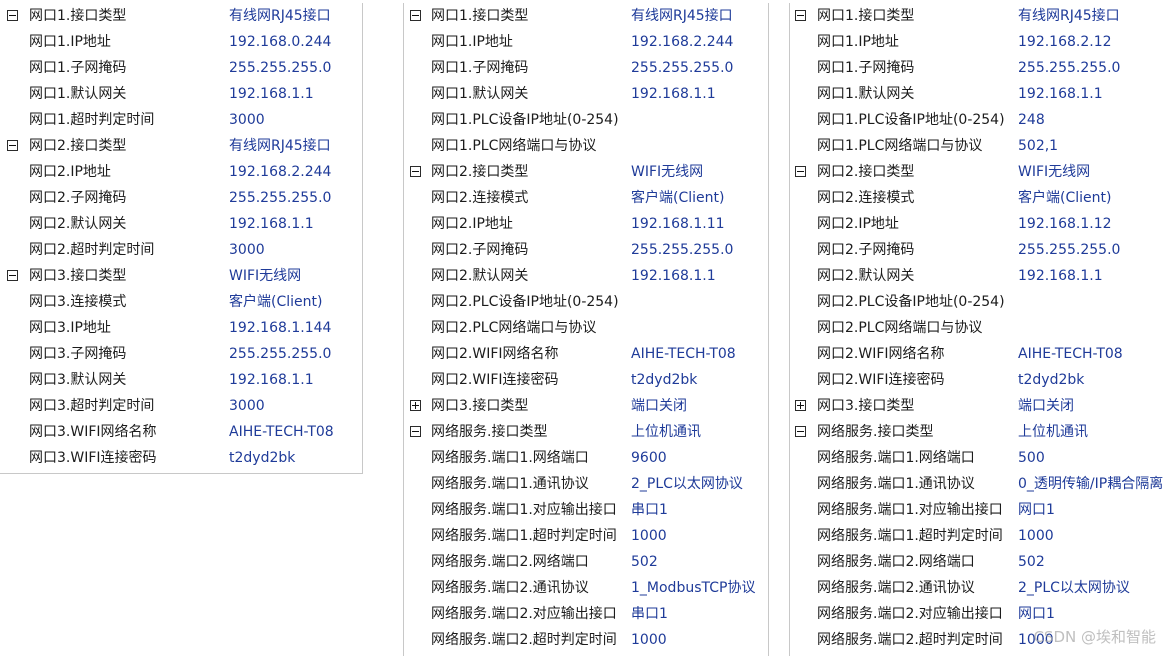 This screenshot has height=656, width=1170. I want to click on property-row: 网口3.子网掩码 255.255.255.0, so click(181, 354).